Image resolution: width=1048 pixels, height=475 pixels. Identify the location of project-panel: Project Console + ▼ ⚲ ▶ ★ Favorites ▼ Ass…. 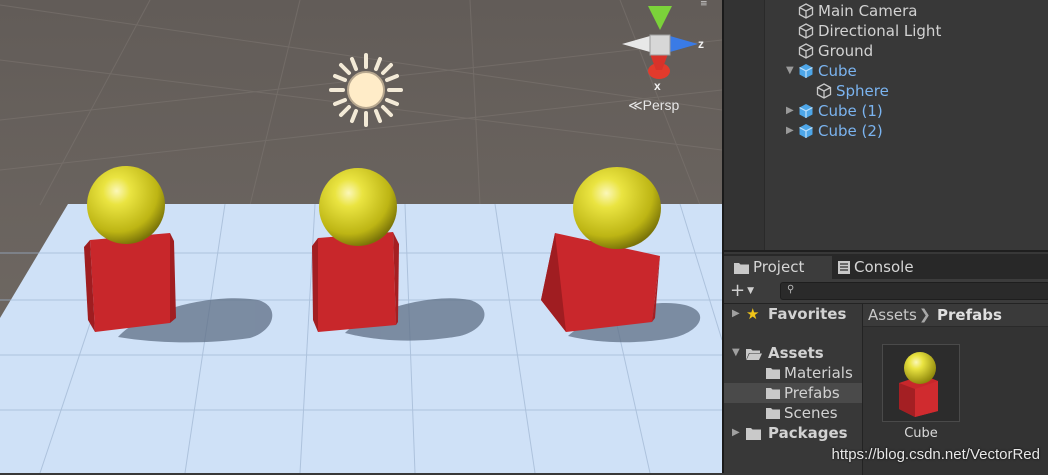
(886, 362).